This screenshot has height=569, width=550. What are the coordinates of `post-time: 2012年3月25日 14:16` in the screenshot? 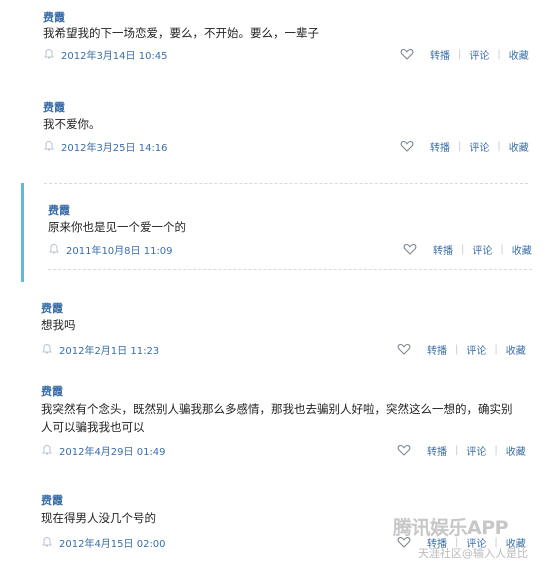 It's located at (114, 146).